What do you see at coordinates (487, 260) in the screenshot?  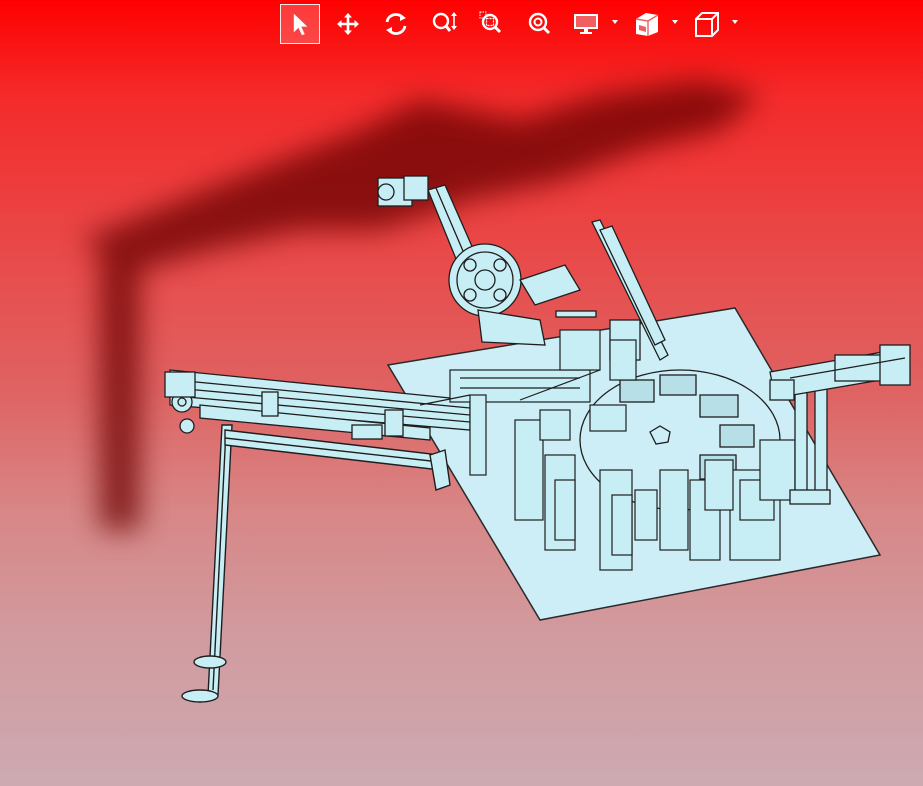 I see `feeder-arm` at bounding box center [487, 260].